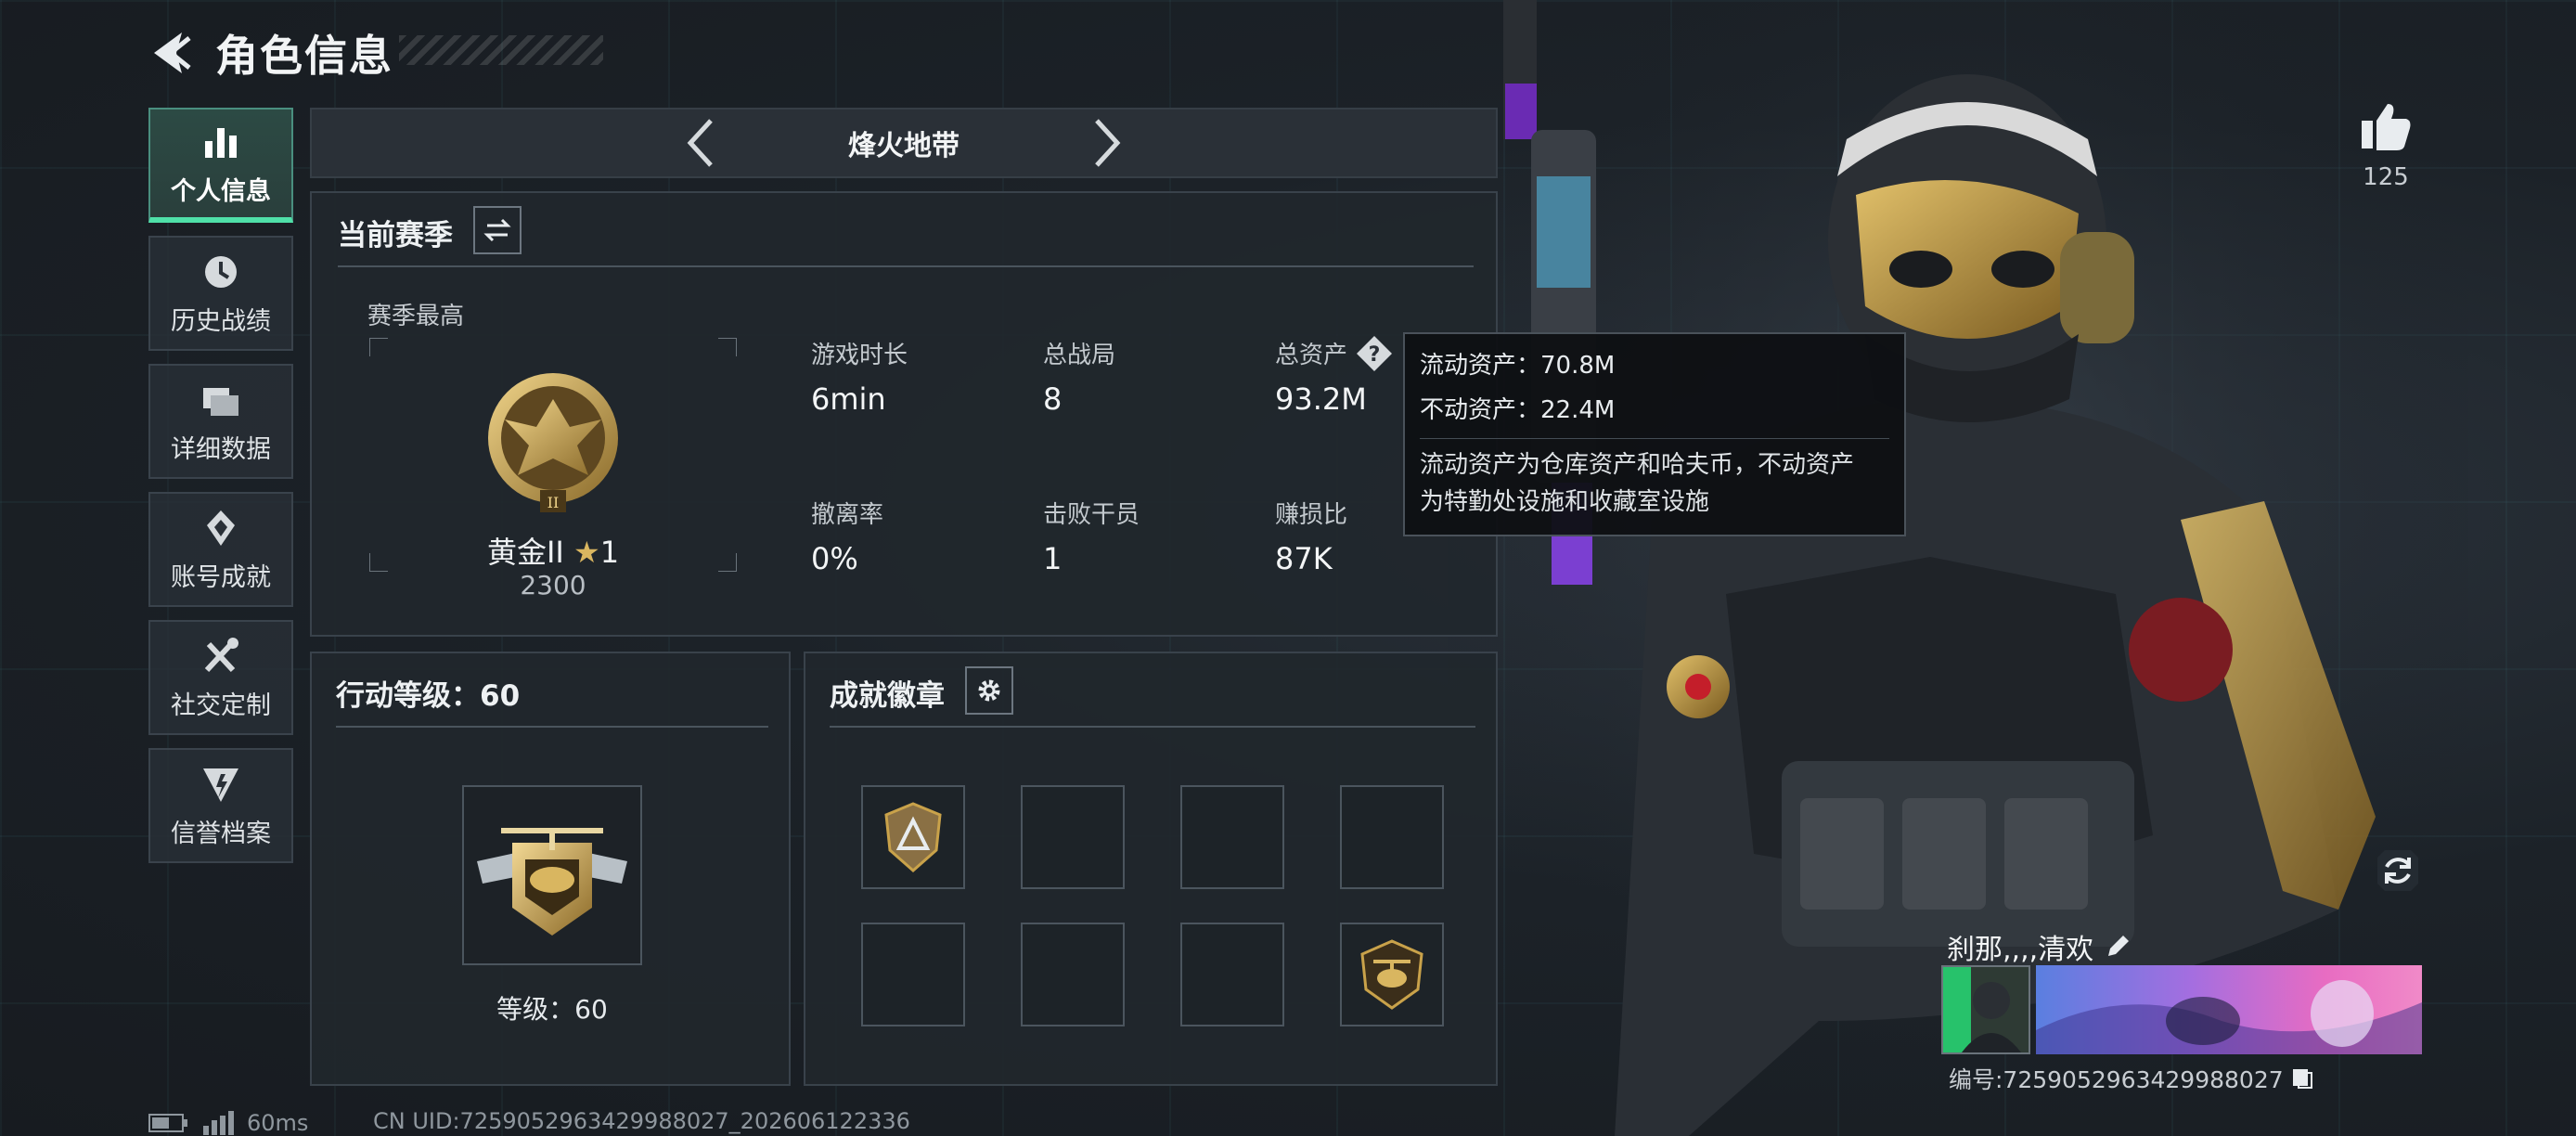  What do you see at coordinates (220, 549) in the screenshot?
I see `sidebar-item-achievements: 账号成就` at bounding box center [220, 549].